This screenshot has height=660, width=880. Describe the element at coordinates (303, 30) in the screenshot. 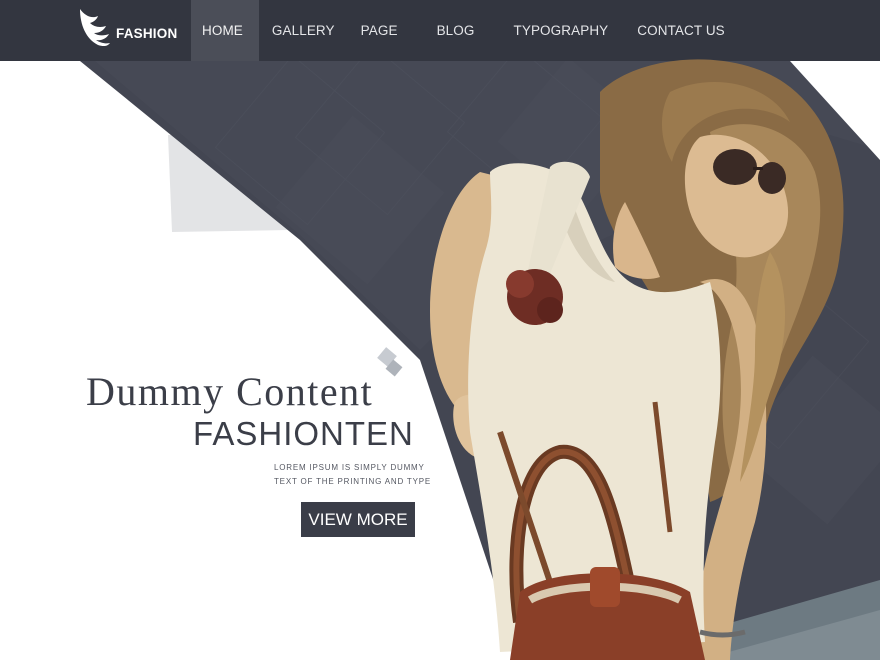

I see `nav-item-gallery: GALLERY` at that location.